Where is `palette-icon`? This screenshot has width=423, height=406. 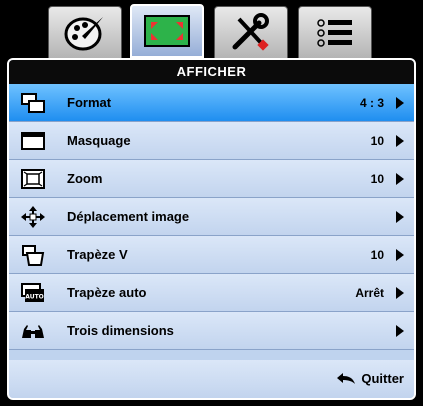
palette-icon is located at coordinates (83, 34).